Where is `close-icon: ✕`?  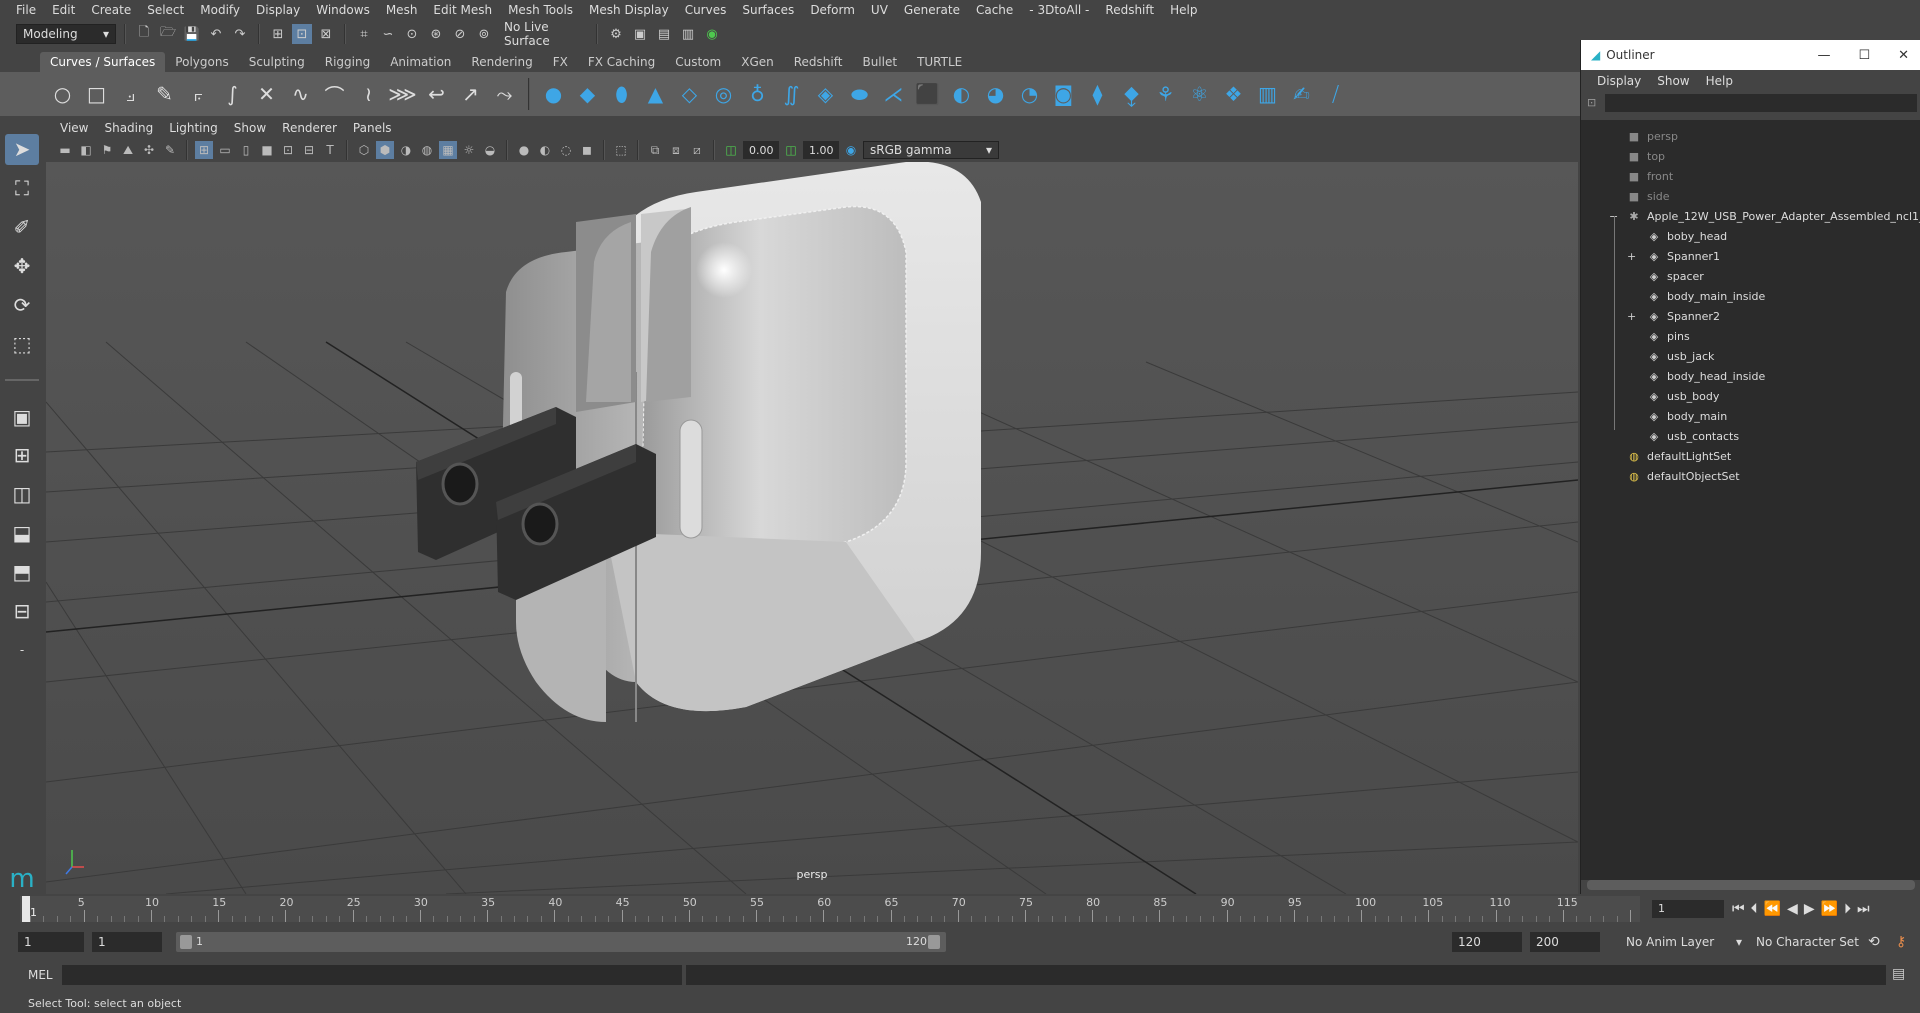
close-icon: ✕ is located at coordinates (1903, 55).